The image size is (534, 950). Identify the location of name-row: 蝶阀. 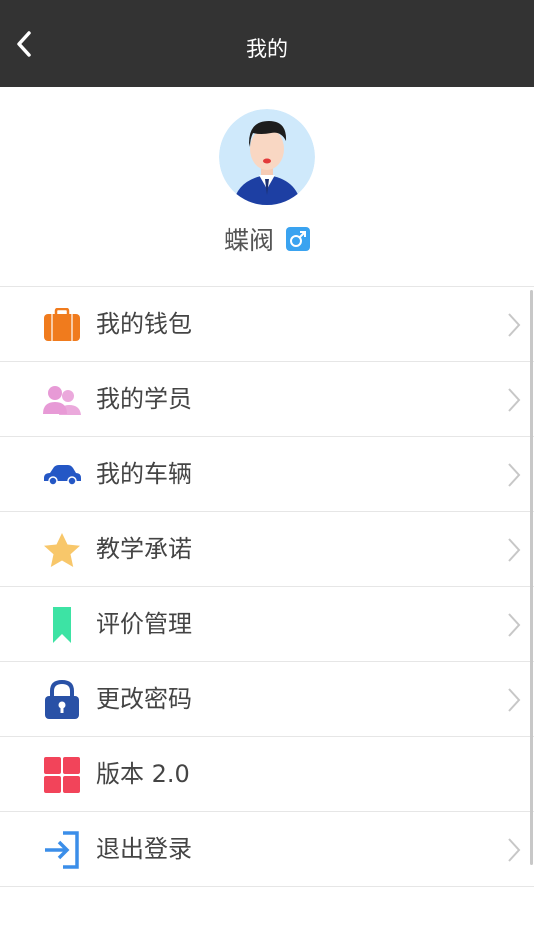
(267, 239).